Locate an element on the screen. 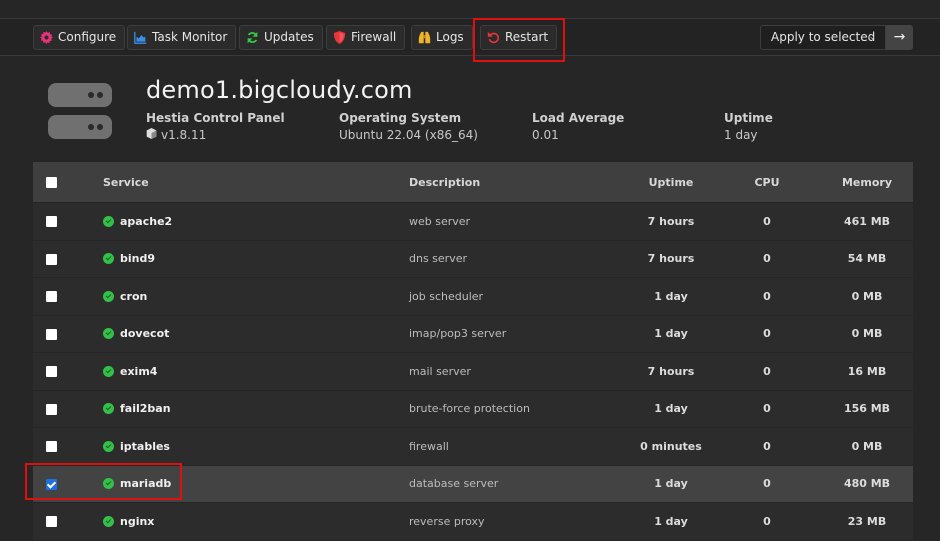 The width and height of the screenshot is (940, 541). service-description: imap/pop3 server is located at coordinates (458, 334).